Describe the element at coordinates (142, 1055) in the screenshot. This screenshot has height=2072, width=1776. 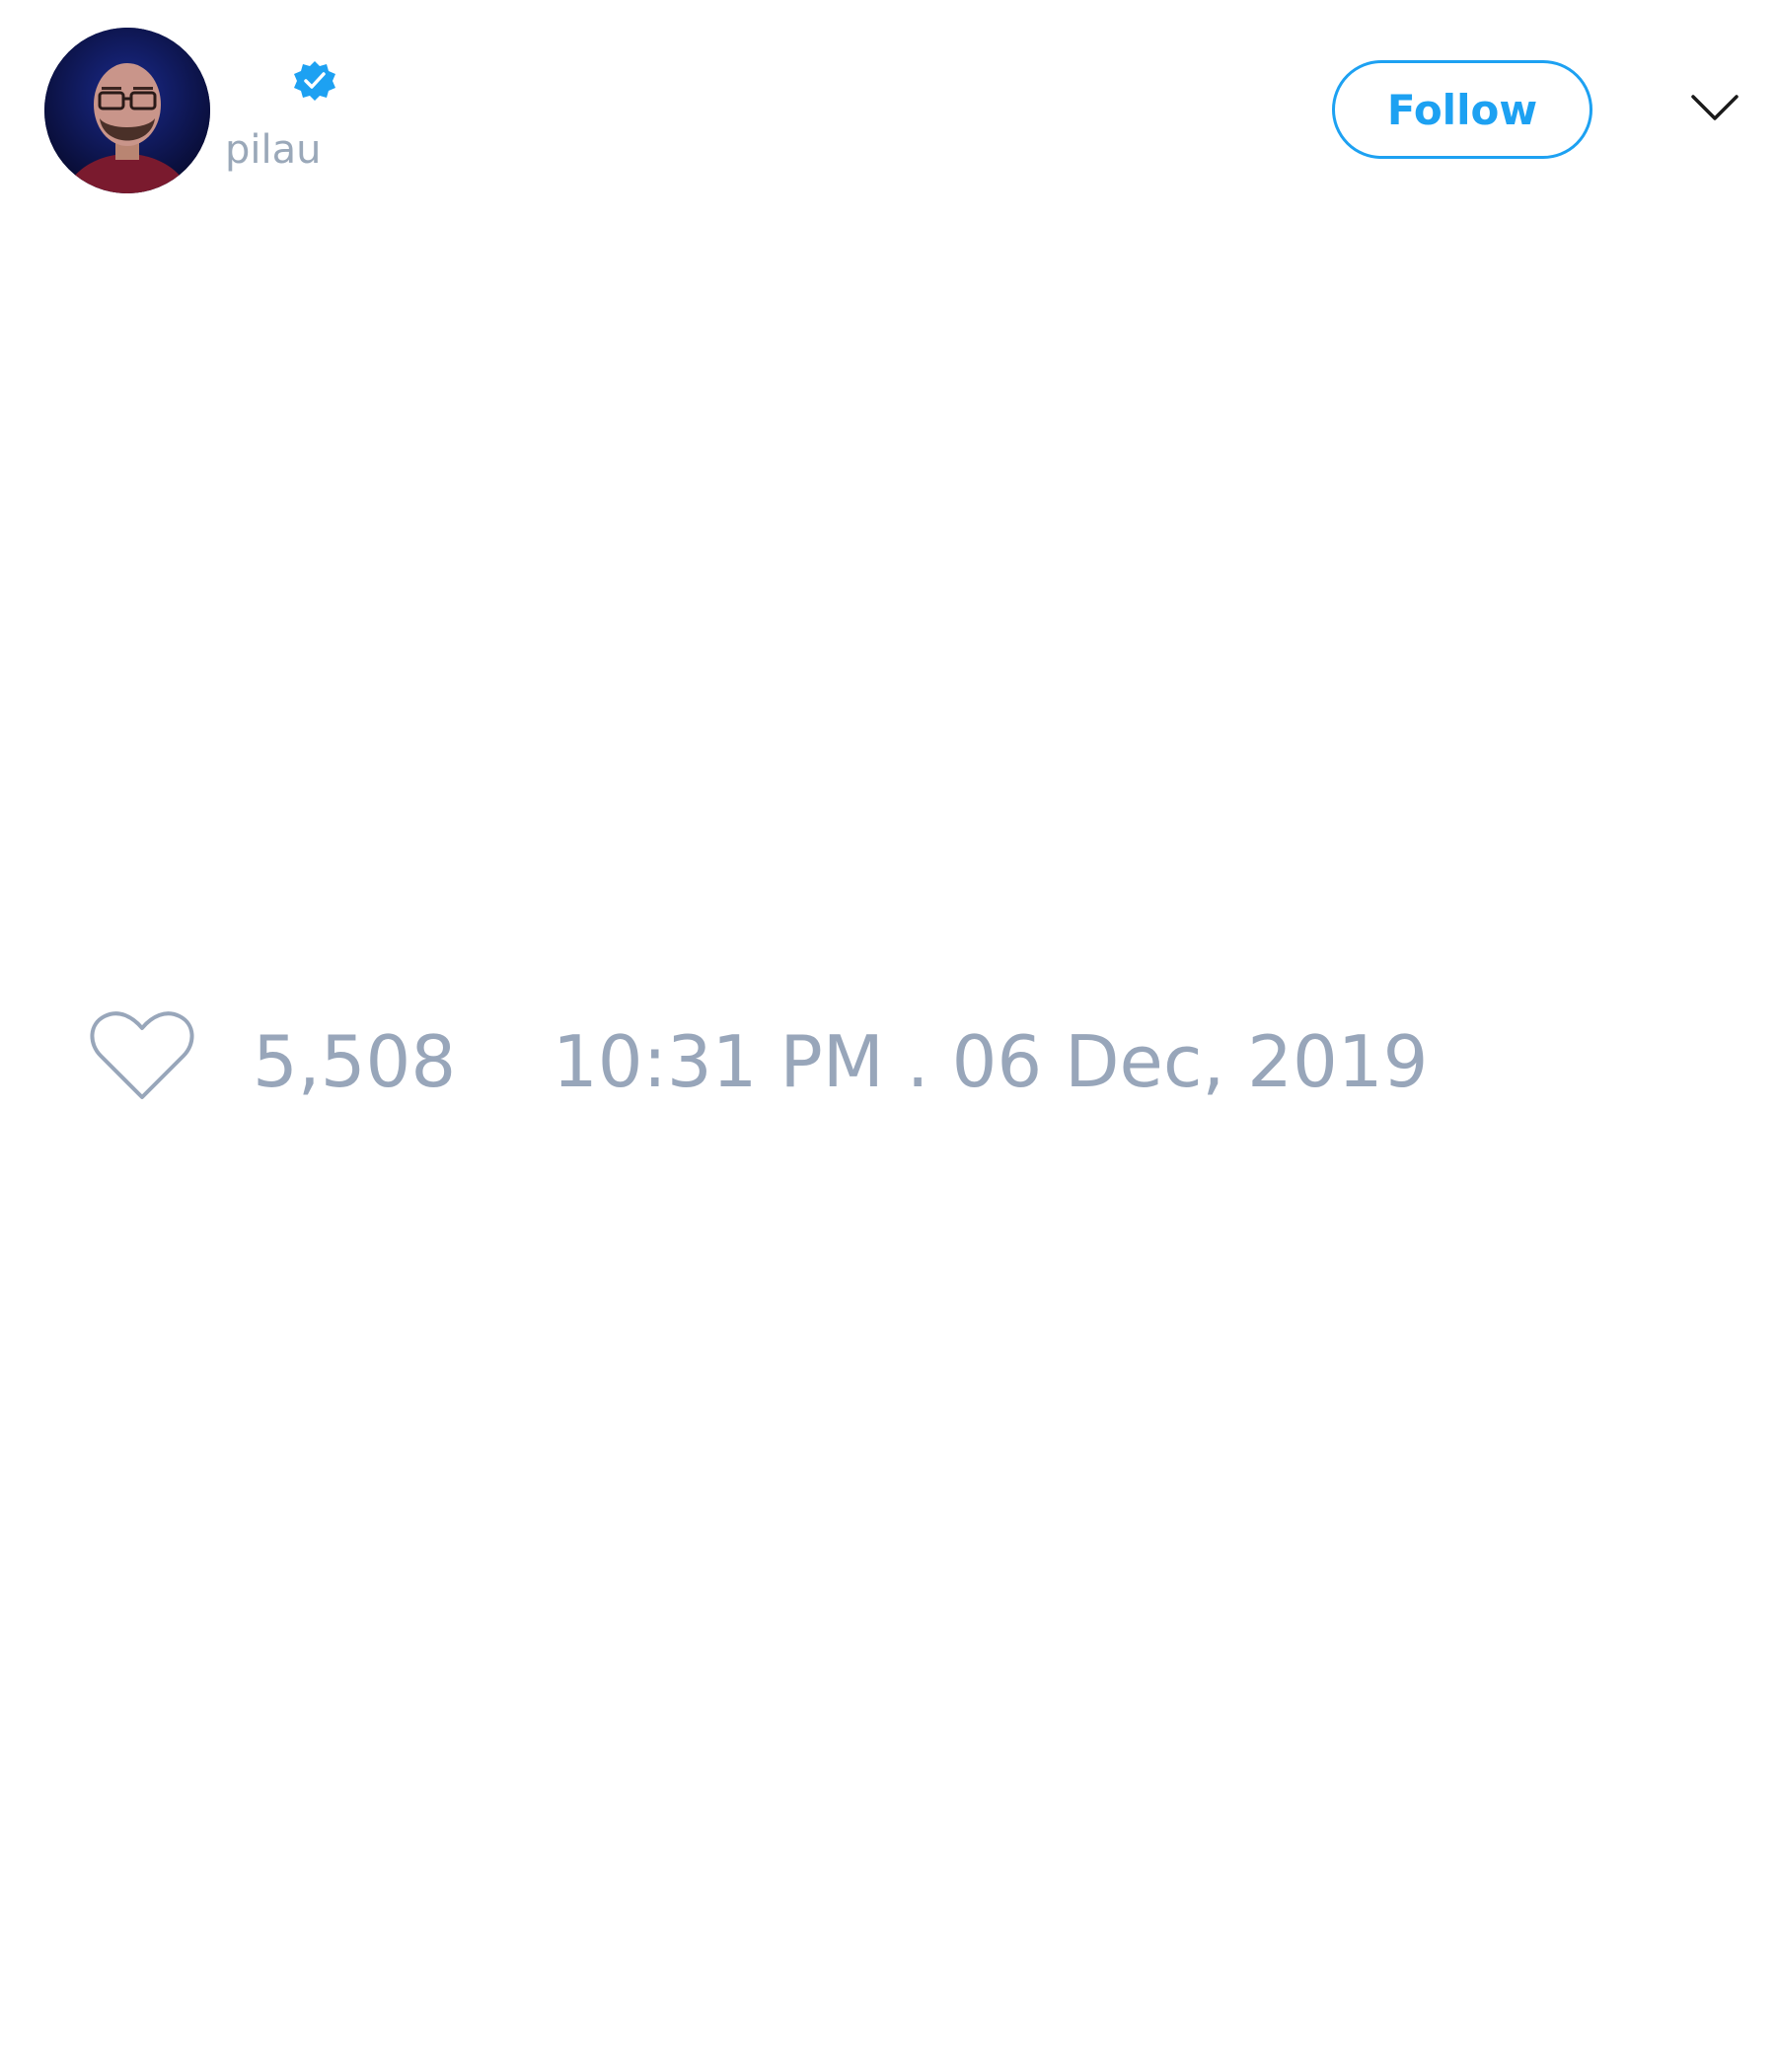
I see `heart-icon` at that location.